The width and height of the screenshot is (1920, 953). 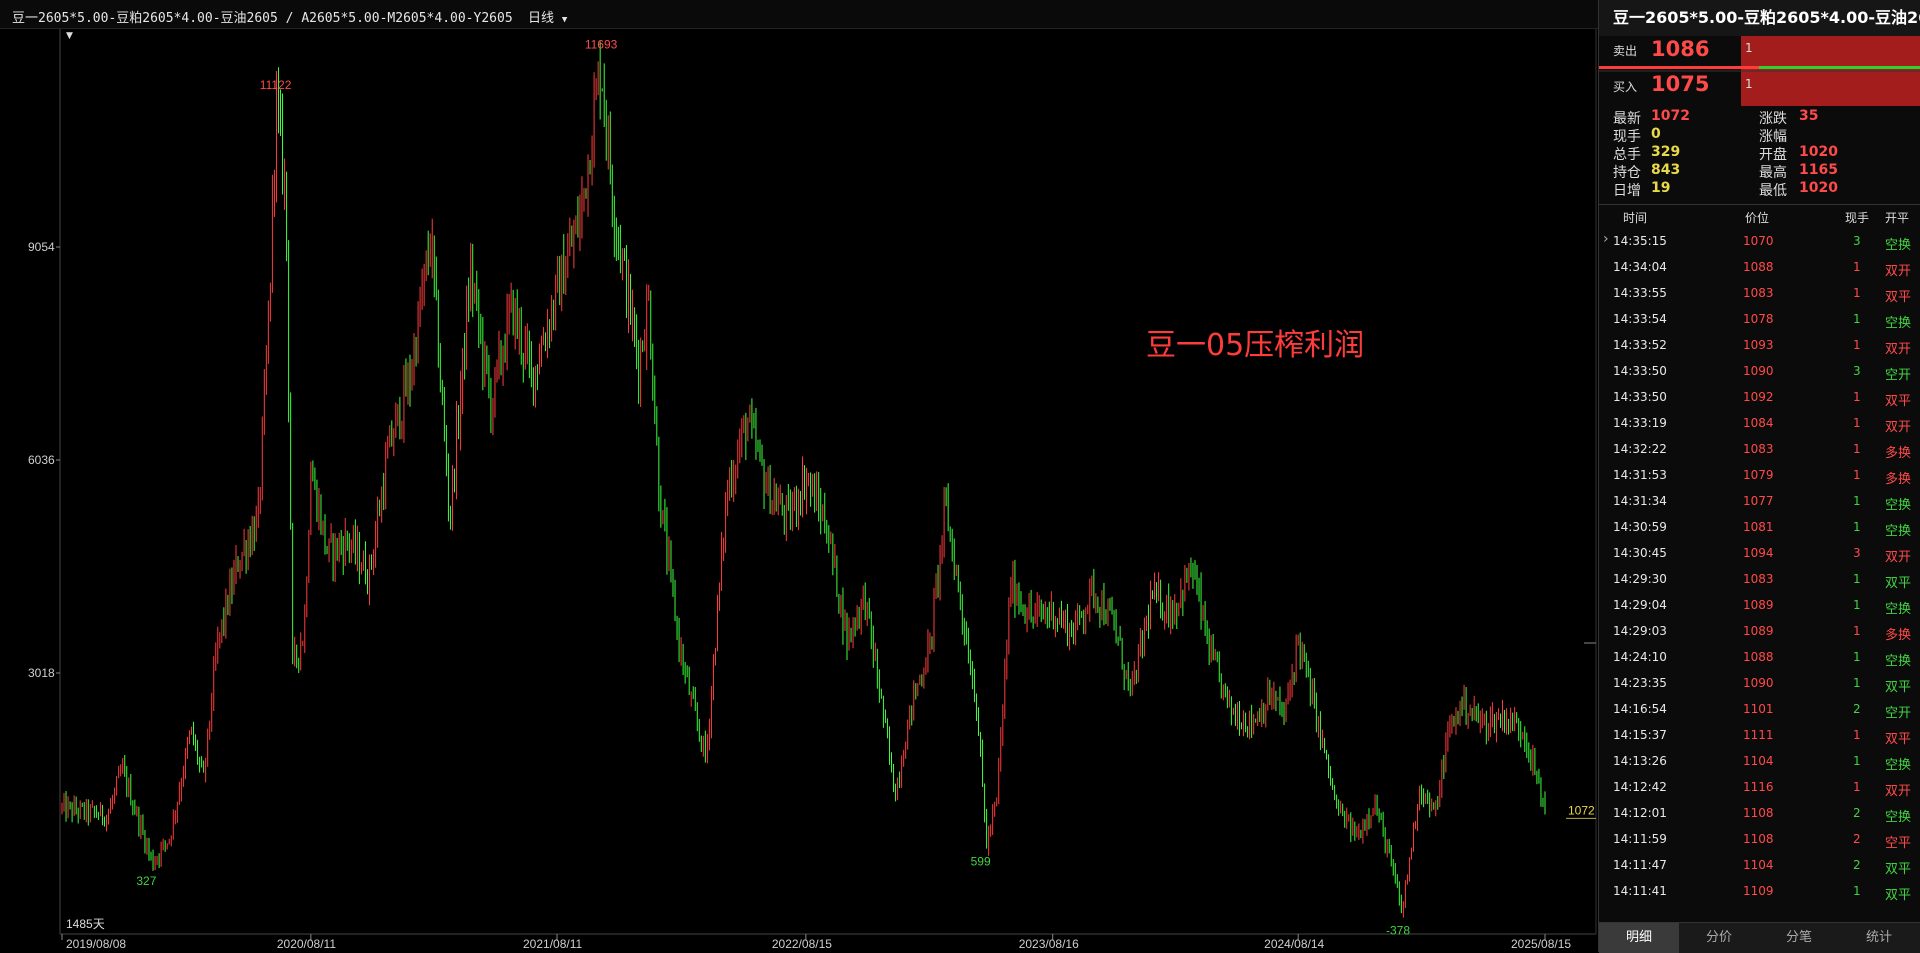 What do you see at coordinates (1625, 51) in the screenshot?
I see `sell-label: 卖出` at bounding box center [1625, 51].